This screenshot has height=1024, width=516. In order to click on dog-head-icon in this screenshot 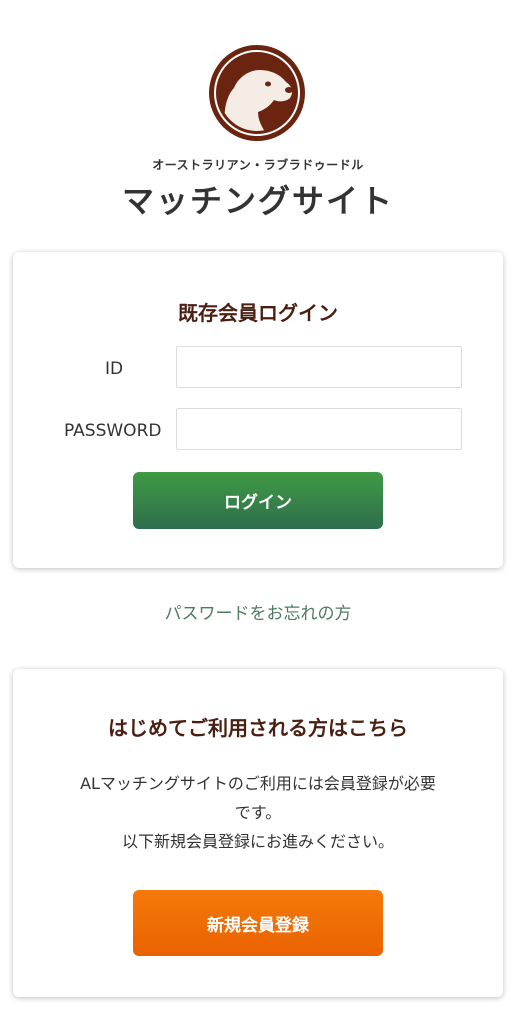, I will do `click(257, 93)`.